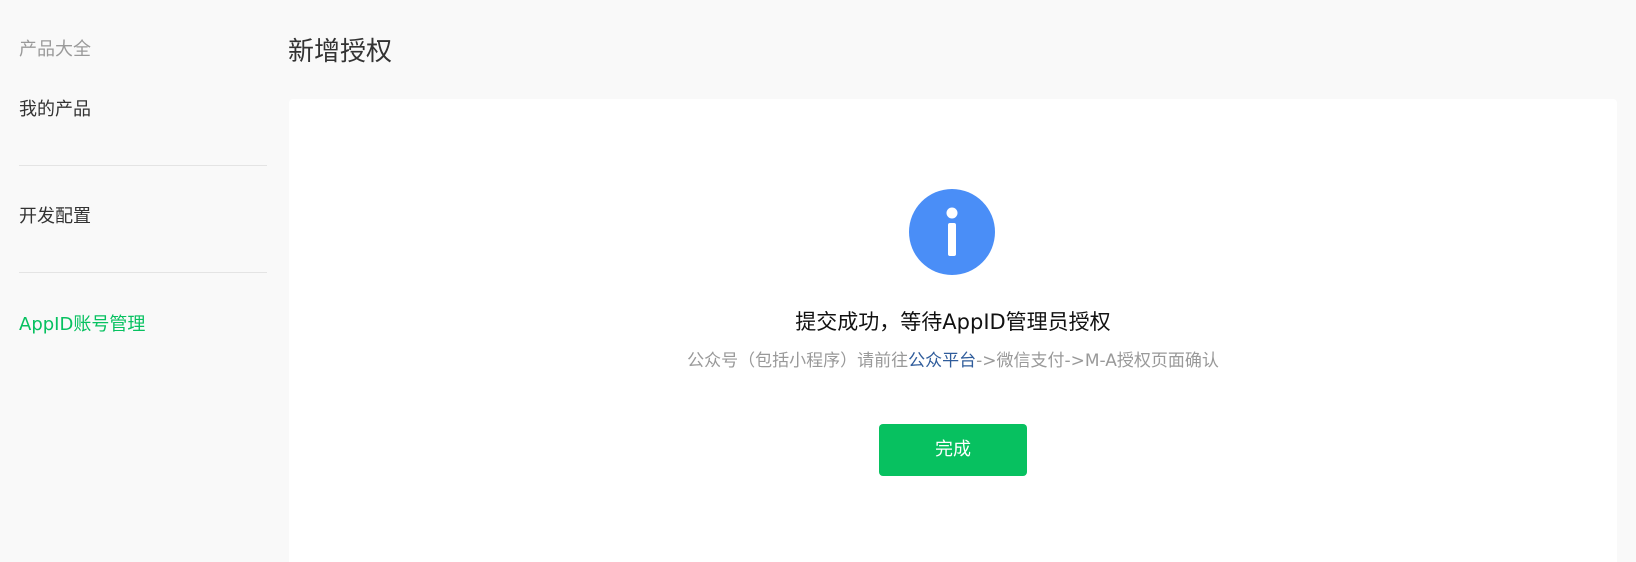 The width and height of the screenshot is (1636, 562). Describe the element at coordinates (55, 49) in the screenshot. I see `sidebar-heading: 产品大全` at that location.